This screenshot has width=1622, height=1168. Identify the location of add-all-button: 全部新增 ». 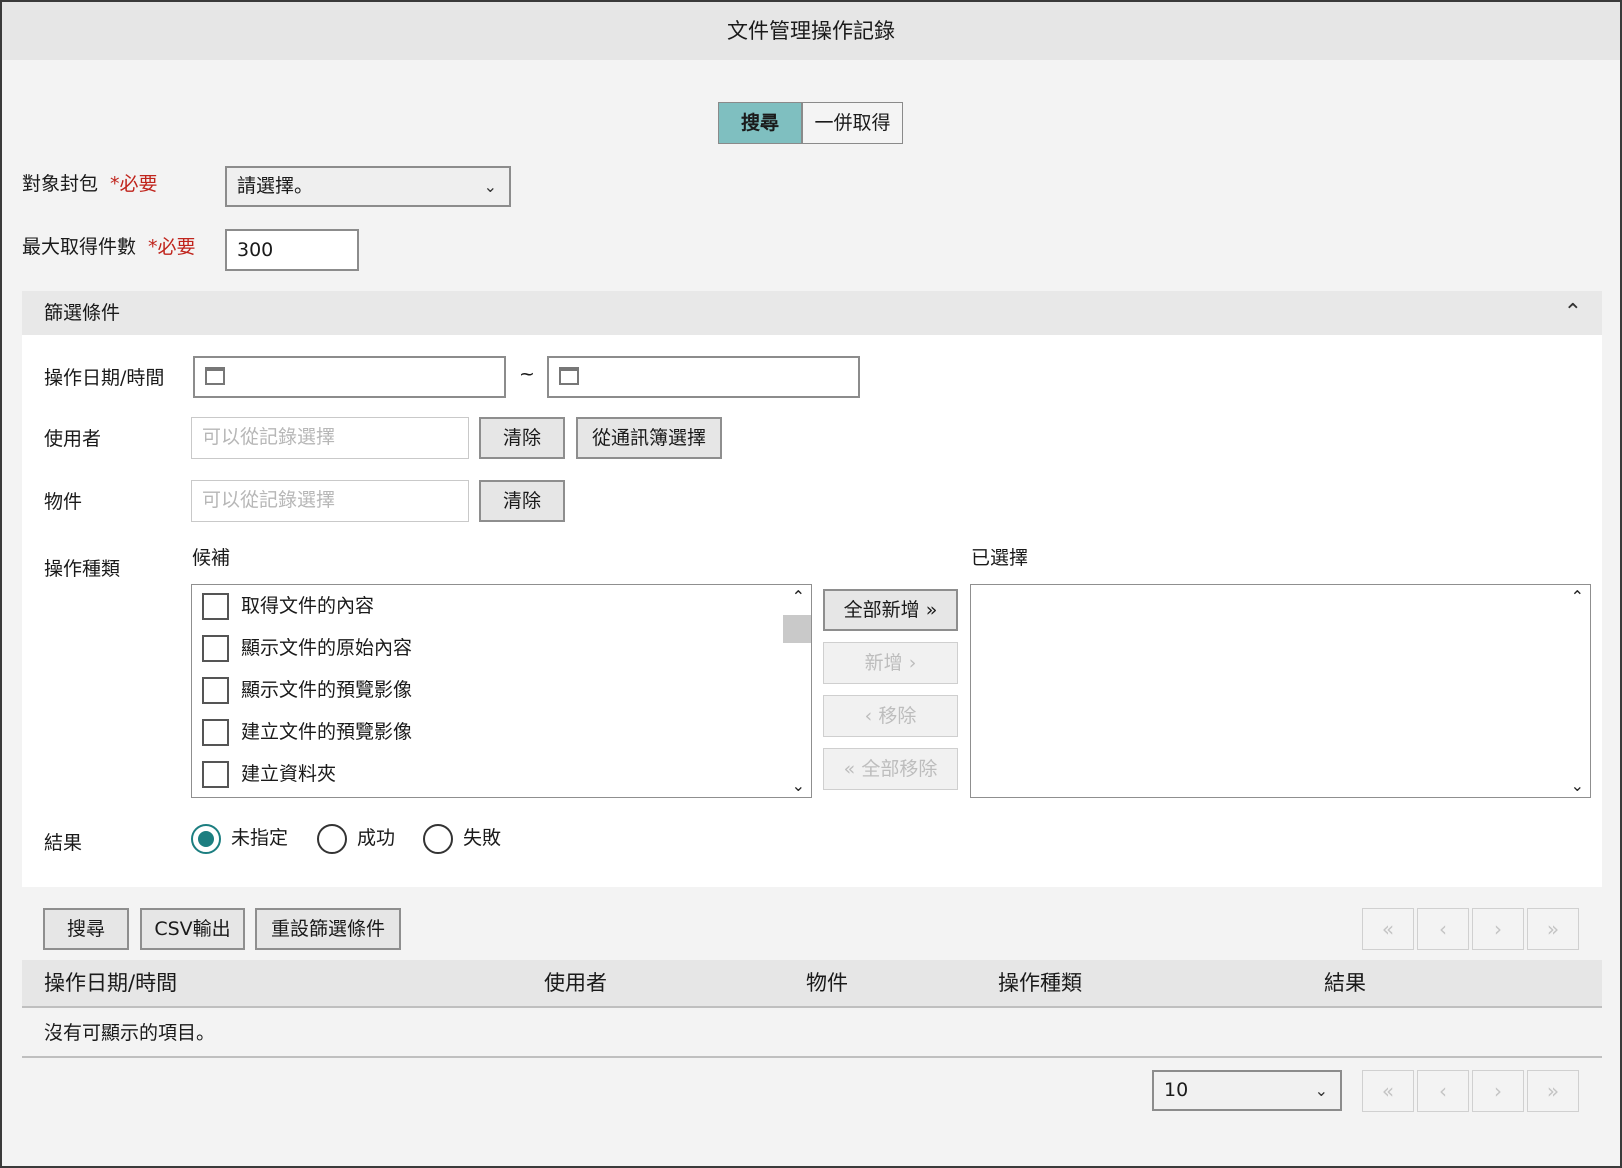
(890, 610).